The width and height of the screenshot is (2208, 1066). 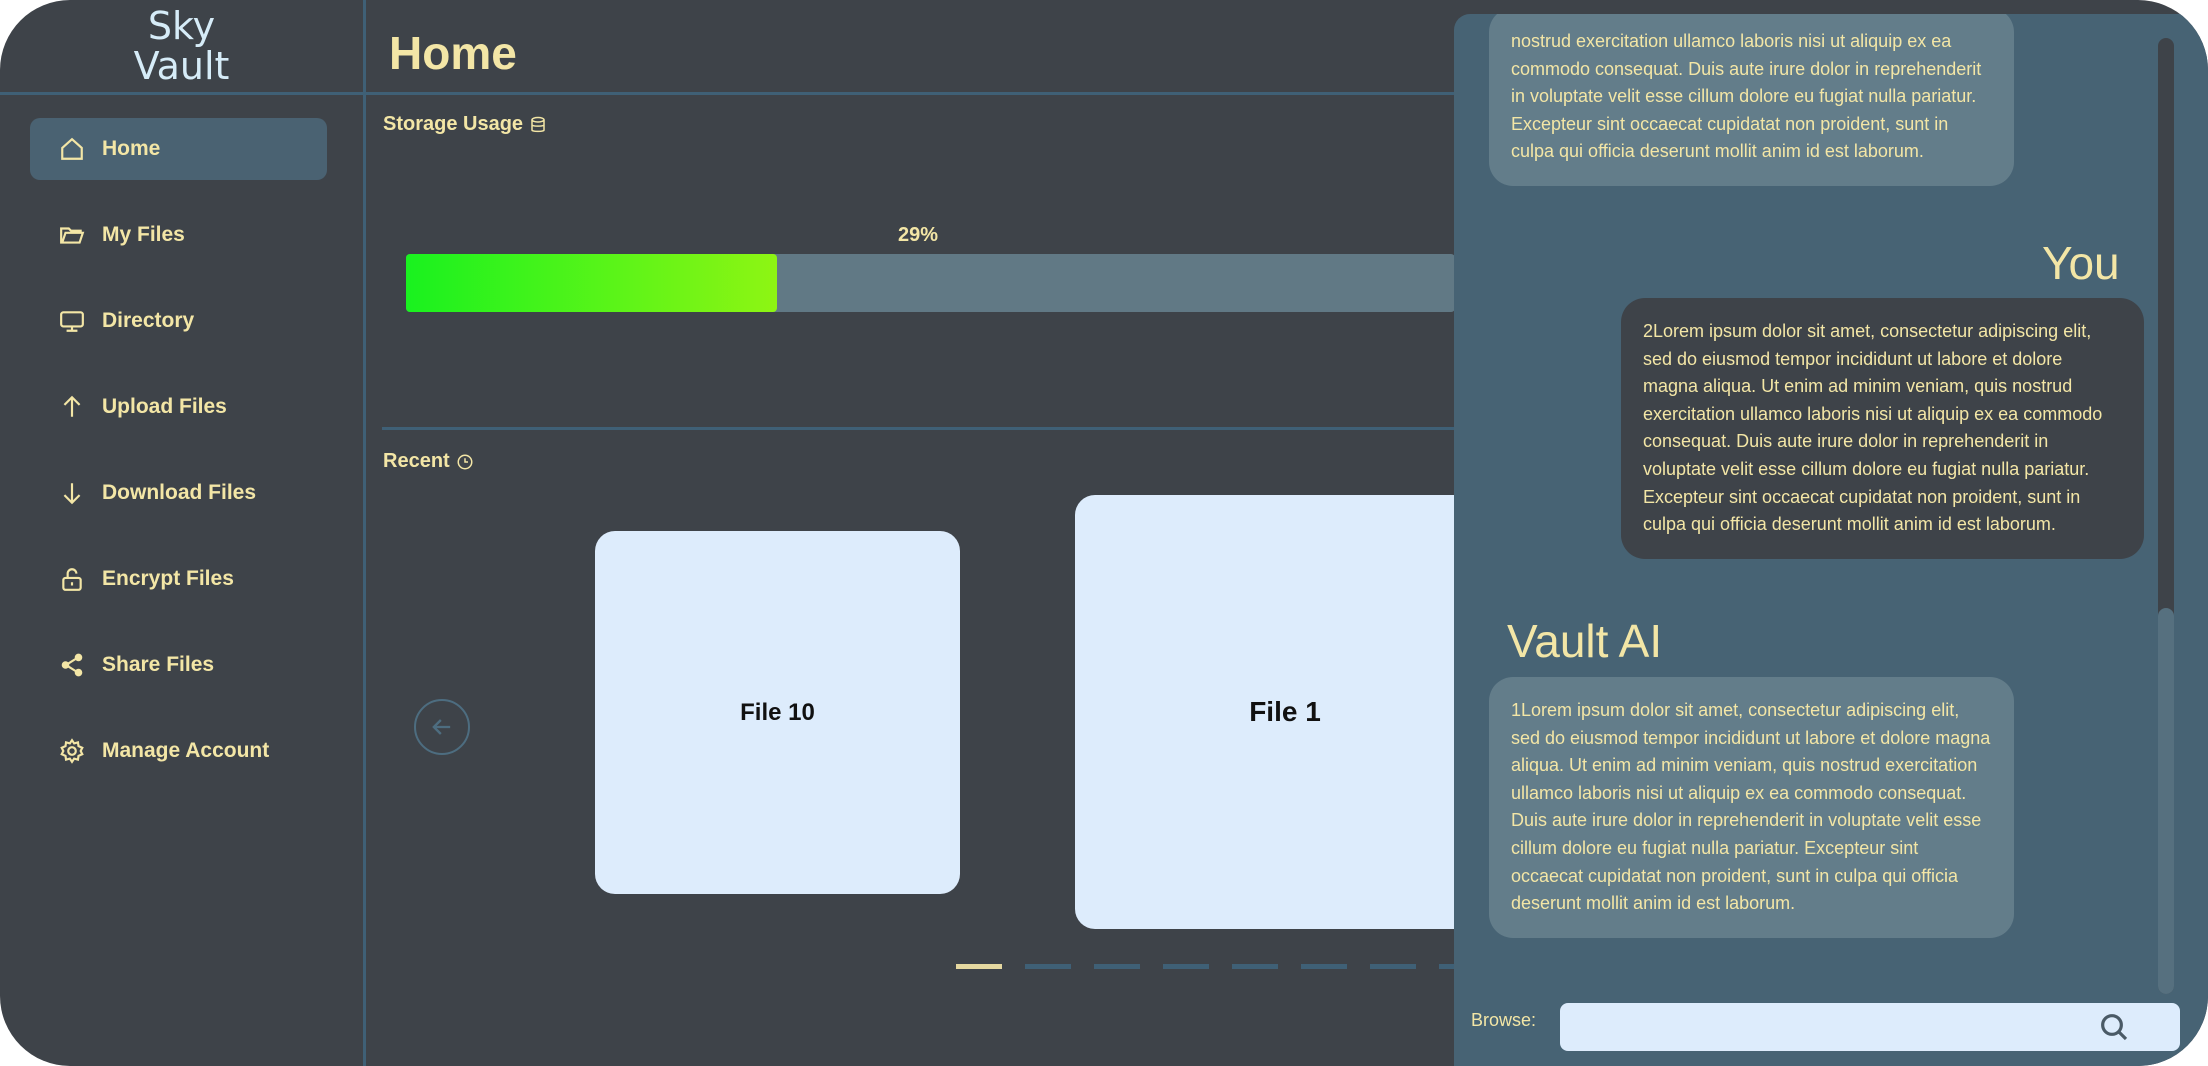 I want to click on carousel-prev-button, so click(x=442, y=727).